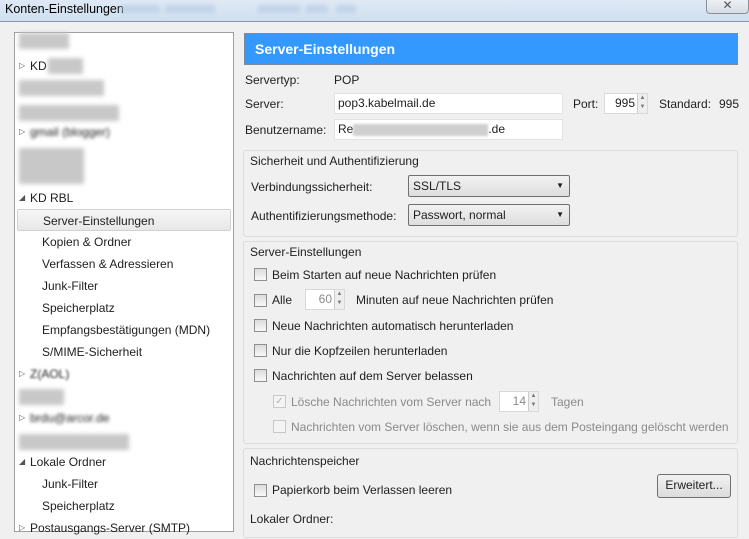  Describe the element at coordinates (124, 462) in the screenshot. I see `tree-account-lokale-ordner: ◢ Lokale Ordner` at that location.